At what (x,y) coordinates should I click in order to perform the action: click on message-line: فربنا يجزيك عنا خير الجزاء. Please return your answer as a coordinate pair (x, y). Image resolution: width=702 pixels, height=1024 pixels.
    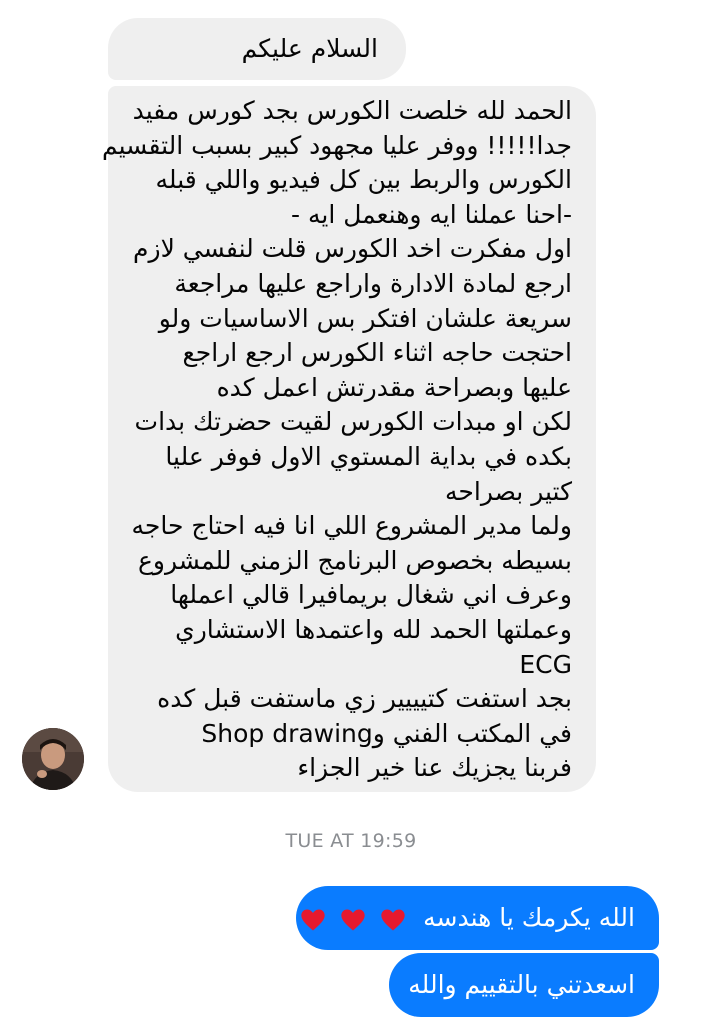
    Looking at the image, I should click on (434, 768).